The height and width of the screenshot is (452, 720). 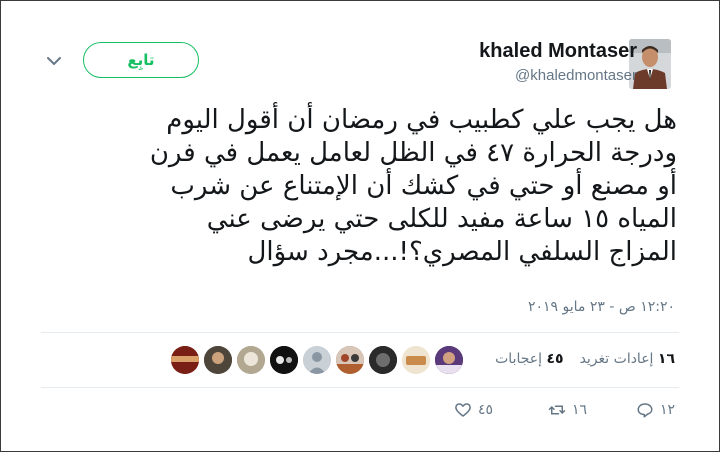 What do you see at coordinates (601, 307) in the screenshot?
I see `timestamp: ١٢:٢٠ ص - ٢٣ مايو ٢٠١٩` at bounding box center [601, 307].